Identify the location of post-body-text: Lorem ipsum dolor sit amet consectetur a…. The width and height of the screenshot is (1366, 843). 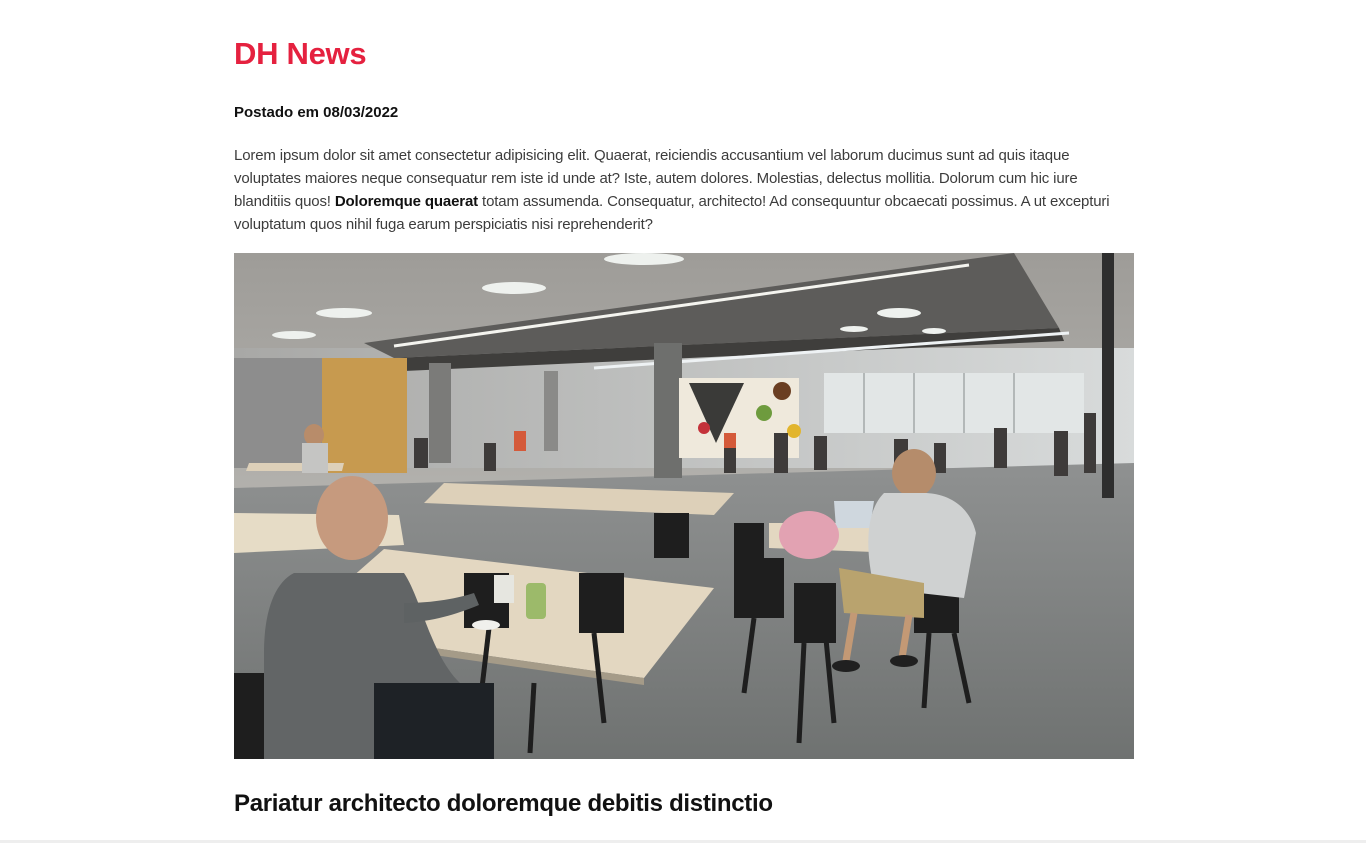
(684, 190).